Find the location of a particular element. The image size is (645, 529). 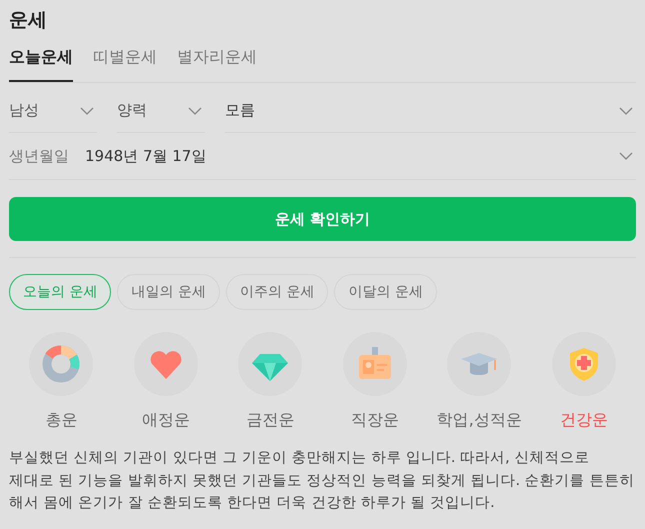

fortune-text: 부실했던 신체의 기관이 있다면 그 기운이 충만해지는 하루 입니다. 따라서, 신체적으로 제대로 된 기능을 발휘하지 못했던 기관들도 정상적인 능력을 되찾게 됩니다. 순환기를 튼튼히 해서 몸에 온기가 잘 순환되도록 한다면 더욱 건강한 하루가 될 것입니다. is located at coordinates (322, 481).